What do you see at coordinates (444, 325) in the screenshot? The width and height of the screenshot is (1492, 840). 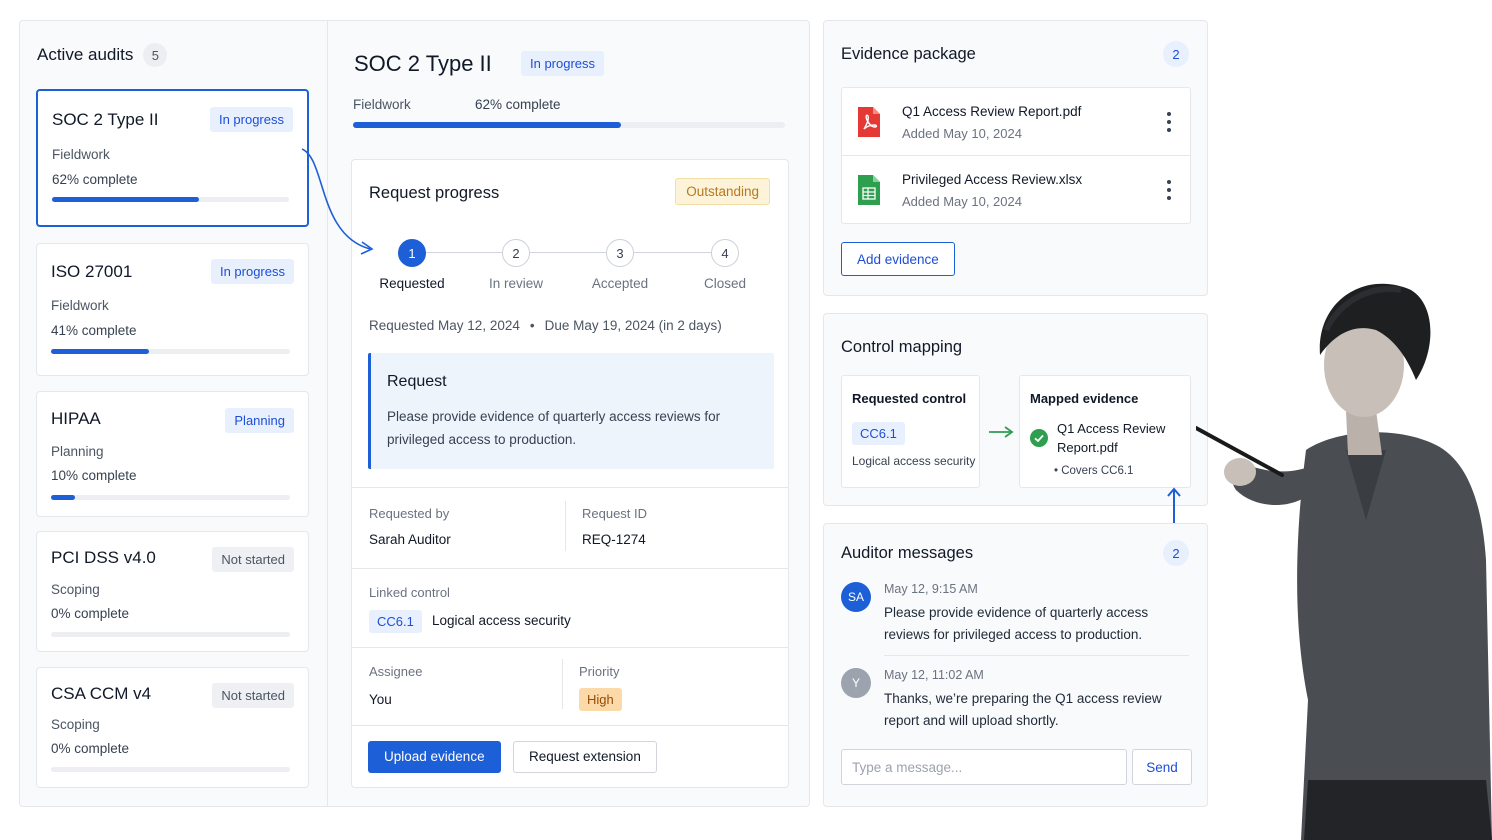 I see `requested-date: Requested May 12, 2024` at bounding box center [444, 325].